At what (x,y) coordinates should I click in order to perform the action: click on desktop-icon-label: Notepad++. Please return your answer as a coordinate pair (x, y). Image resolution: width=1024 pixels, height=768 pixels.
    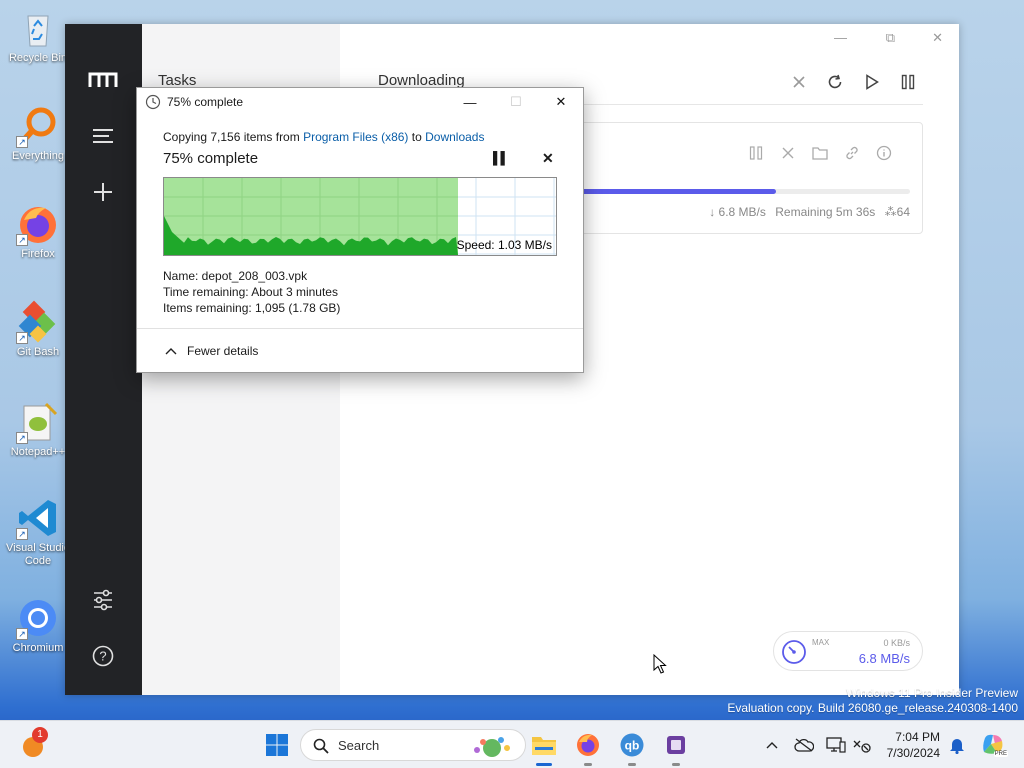
    Looking at the image, I should click on (38, 452).